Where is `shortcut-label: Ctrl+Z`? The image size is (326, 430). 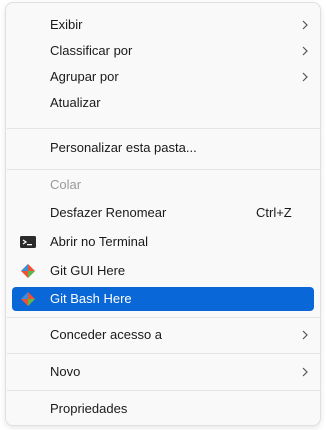 shortcut-label: Ctrl+Z is located at coordinates (274, 212).